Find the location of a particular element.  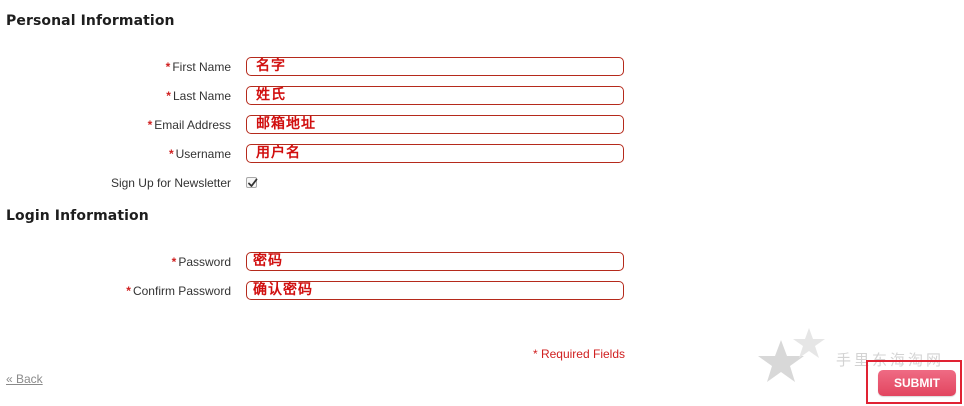

newsletter-checkbox is located at coordinates (252, 182).